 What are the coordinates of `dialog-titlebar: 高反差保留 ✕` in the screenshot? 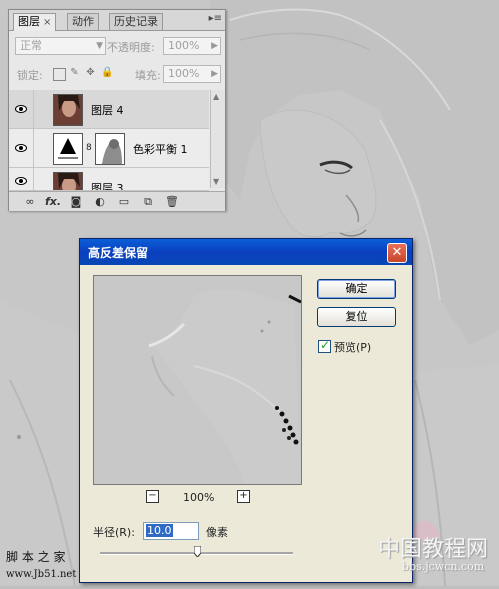 It's located at (246, 252).